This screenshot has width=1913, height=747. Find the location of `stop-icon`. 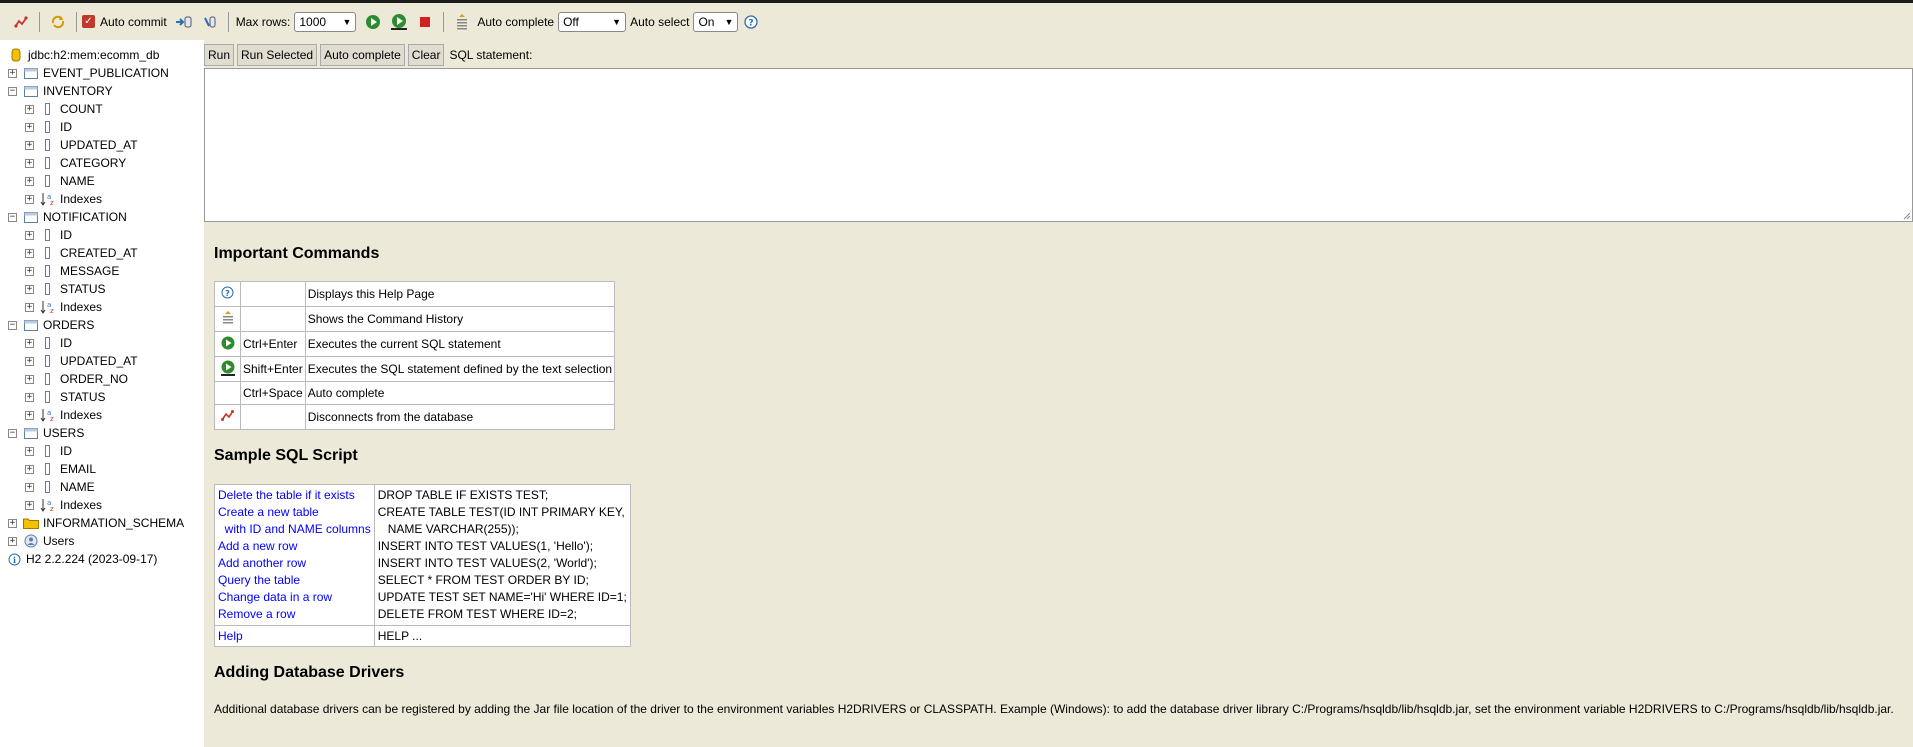

stop-icon is located at coordinates (425, 22).